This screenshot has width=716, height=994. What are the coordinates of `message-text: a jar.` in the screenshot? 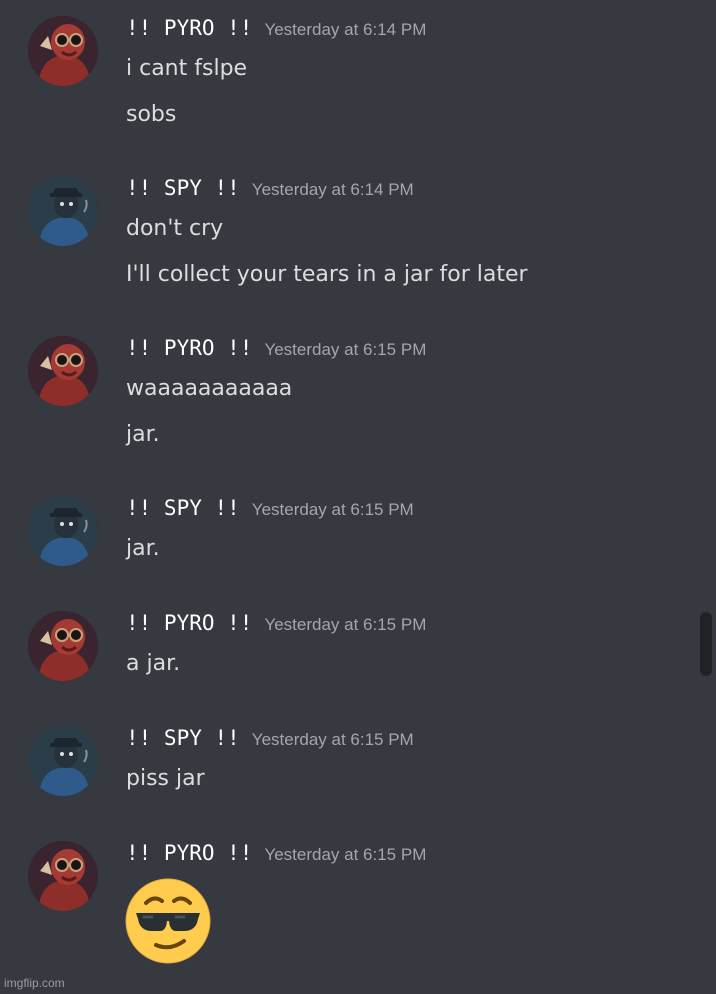 It's located at (153, 663).